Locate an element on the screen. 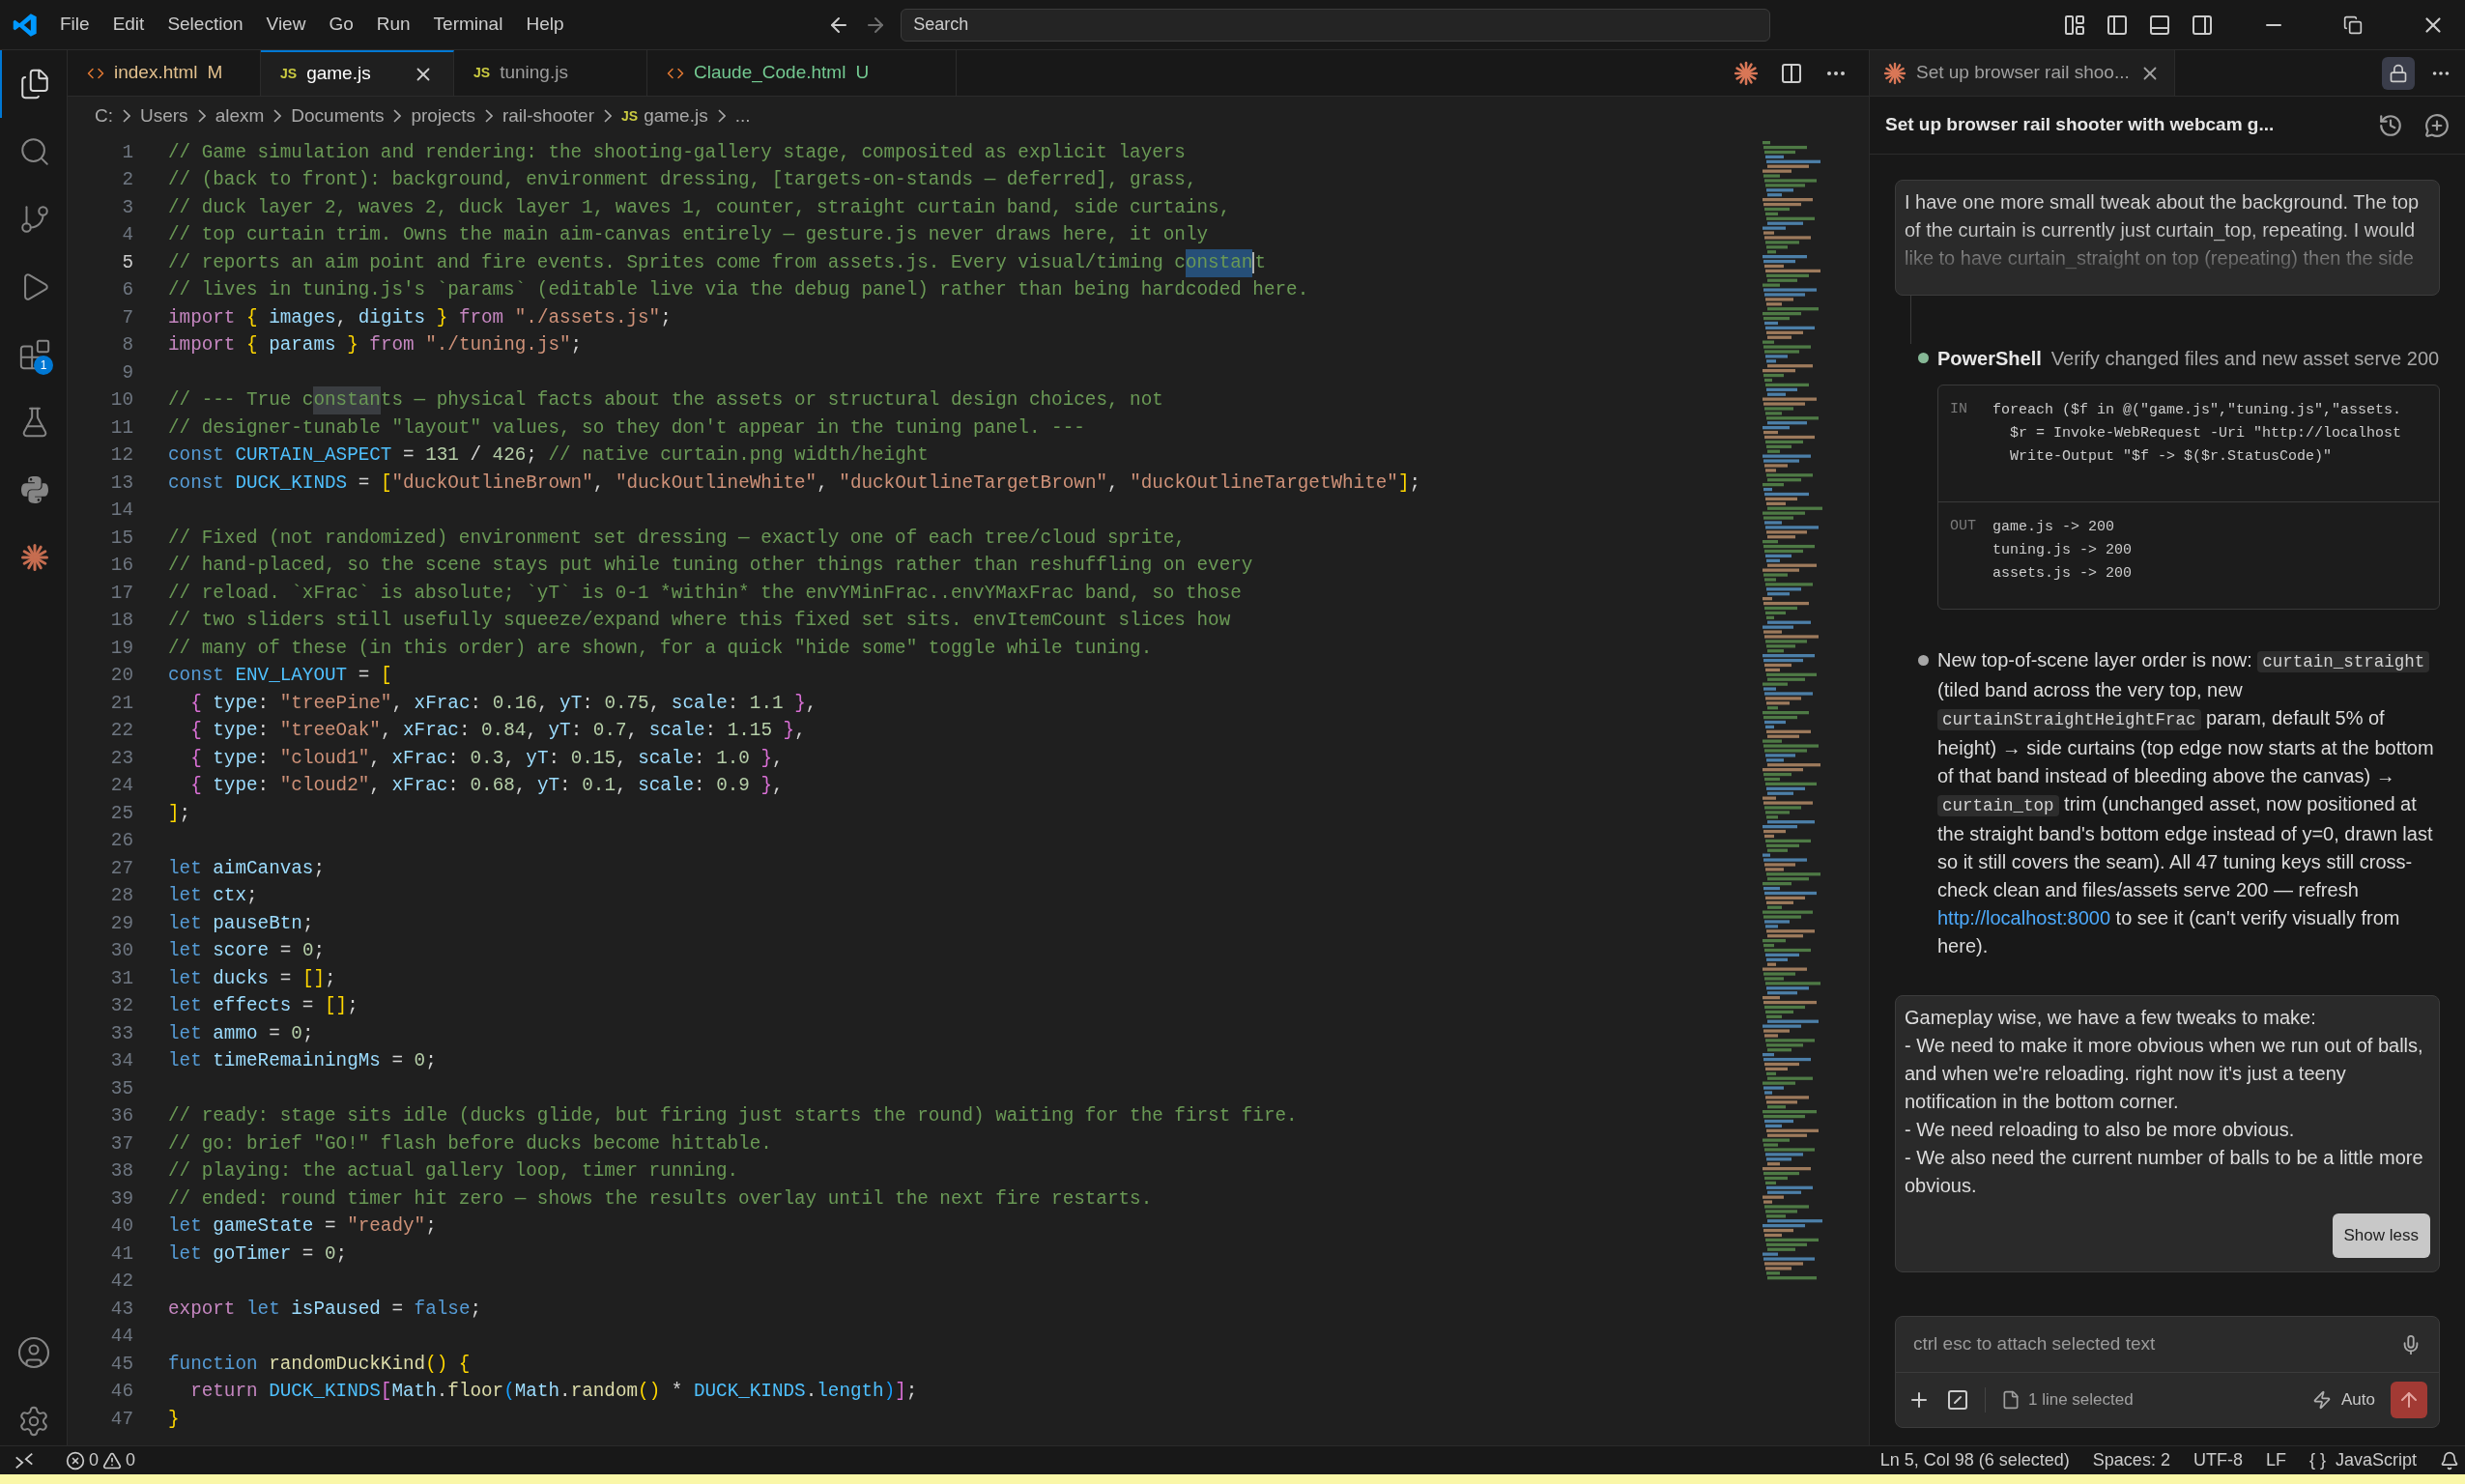 This screenshot has height=1484, width=2465. mode-selector: Auto is located at coordinates (2358, 1400).